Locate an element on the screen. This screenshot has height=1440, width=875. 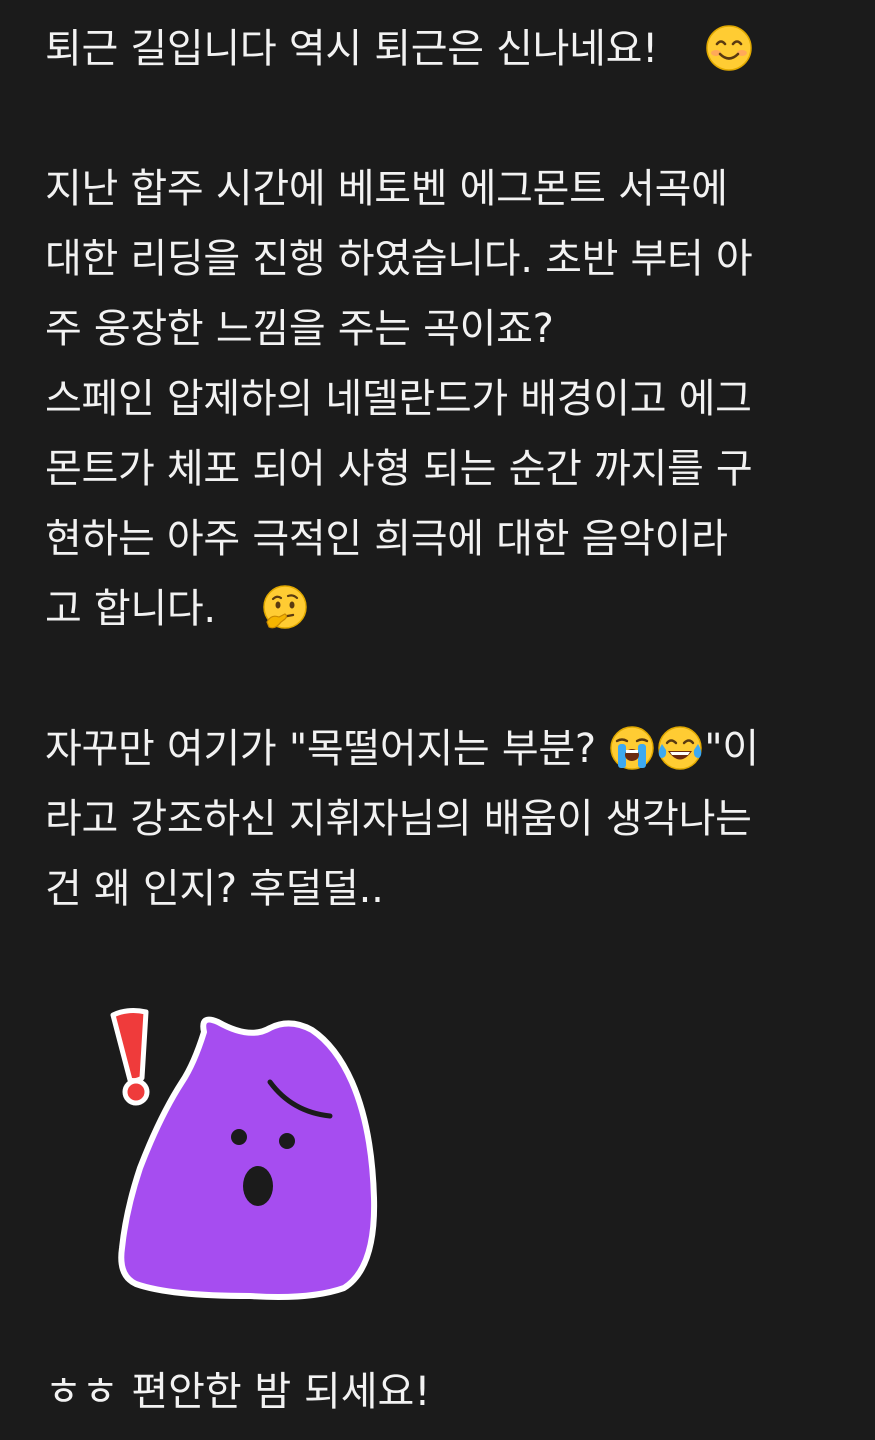
post-line: 대한 리딩을 진행 하였습니다. 초반 부터 아 is located at coordinates (445, 259).